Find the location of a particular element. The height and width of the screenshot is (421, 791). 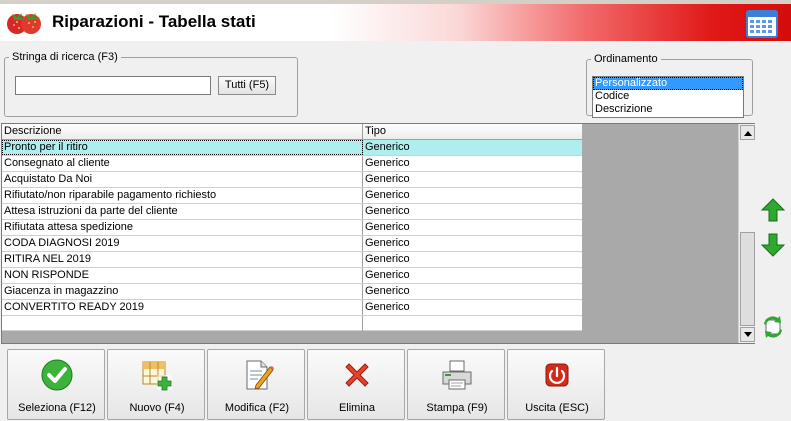

triangle-down-icon is located at coordinates (747, 334).